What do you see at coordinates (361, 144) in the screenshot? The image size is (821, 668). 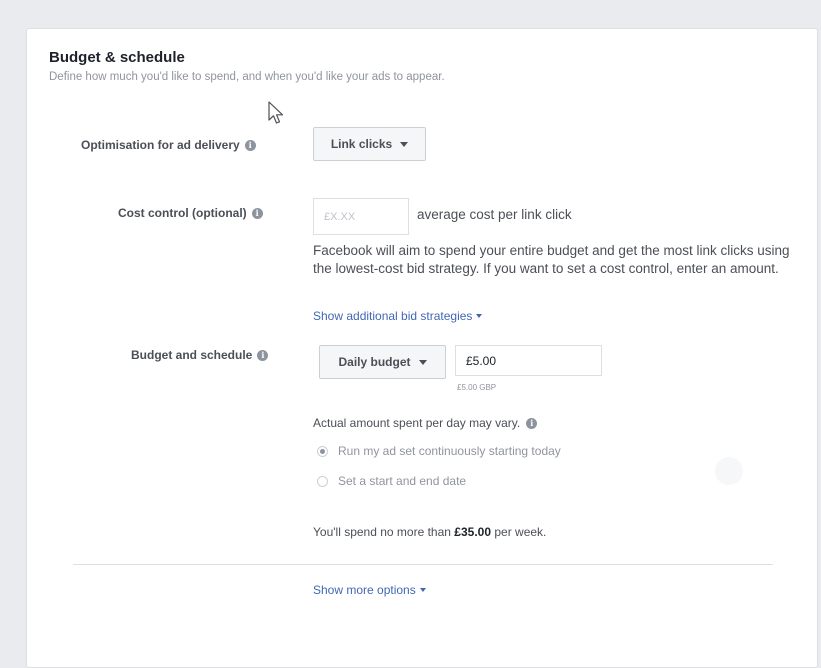 I see `optimisation-value: Link clicks` at bounding box center [361, 144].